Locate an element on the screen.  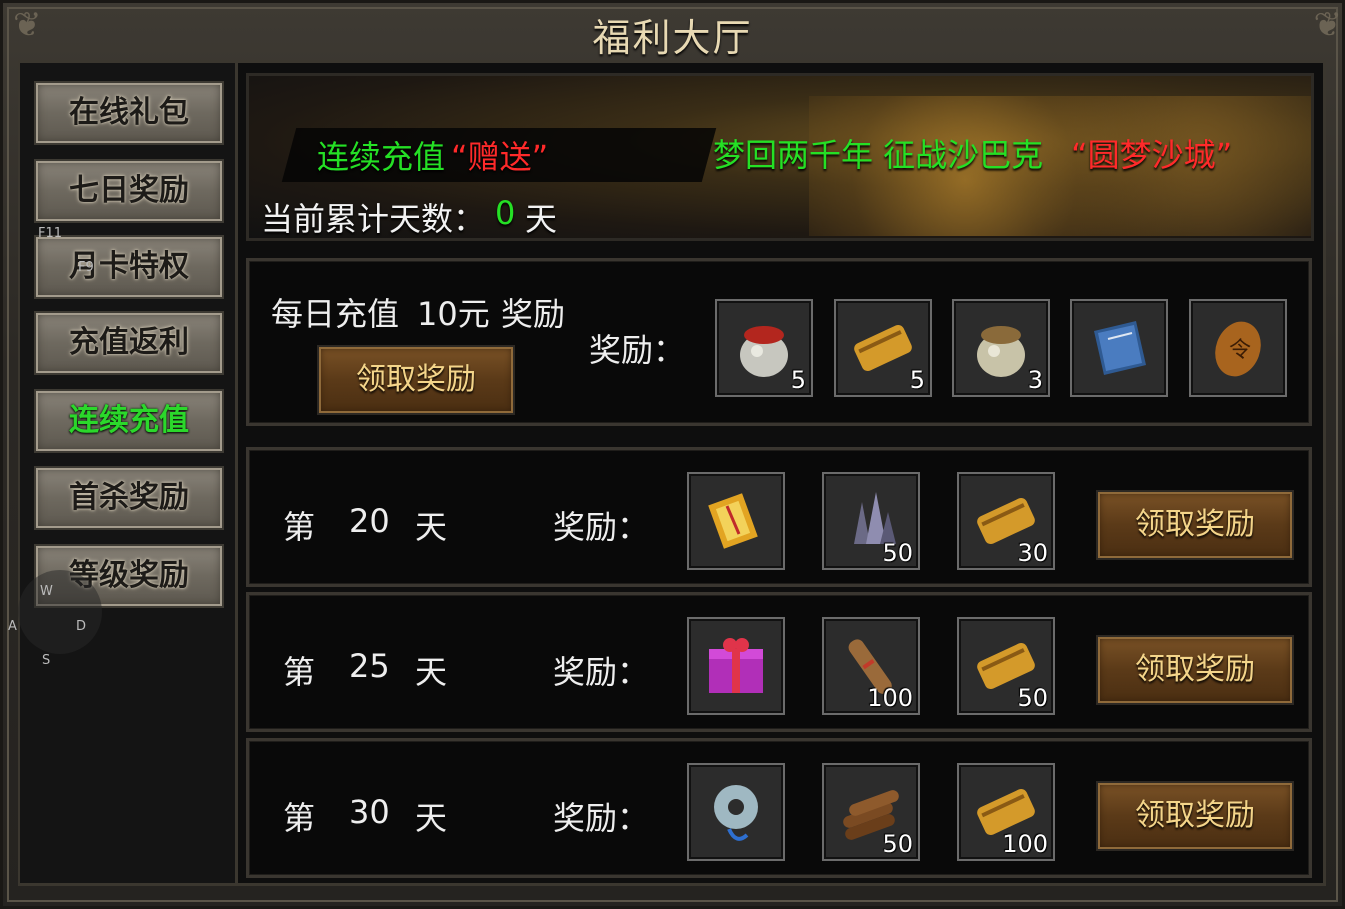
svg-text: 令 is located at coordinates (1240, 350).